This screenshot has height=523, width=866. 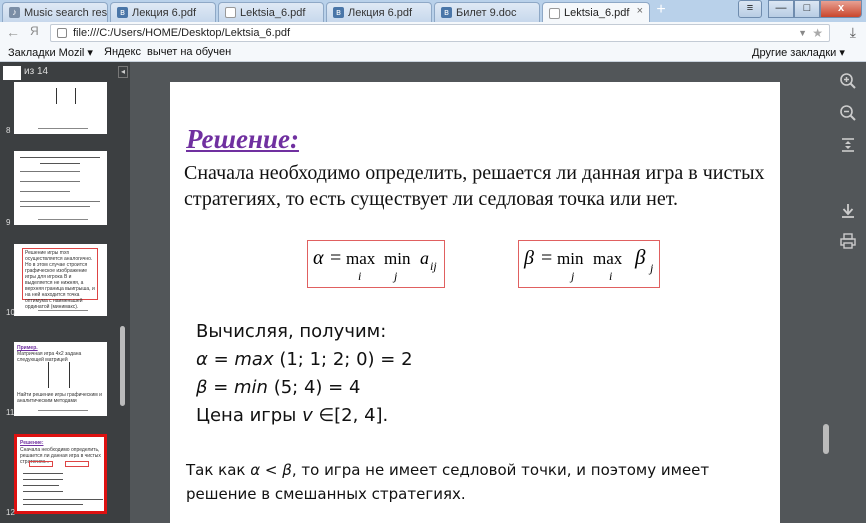 I want to click on thumbnail-number: 10, so click(x=10, y=312).